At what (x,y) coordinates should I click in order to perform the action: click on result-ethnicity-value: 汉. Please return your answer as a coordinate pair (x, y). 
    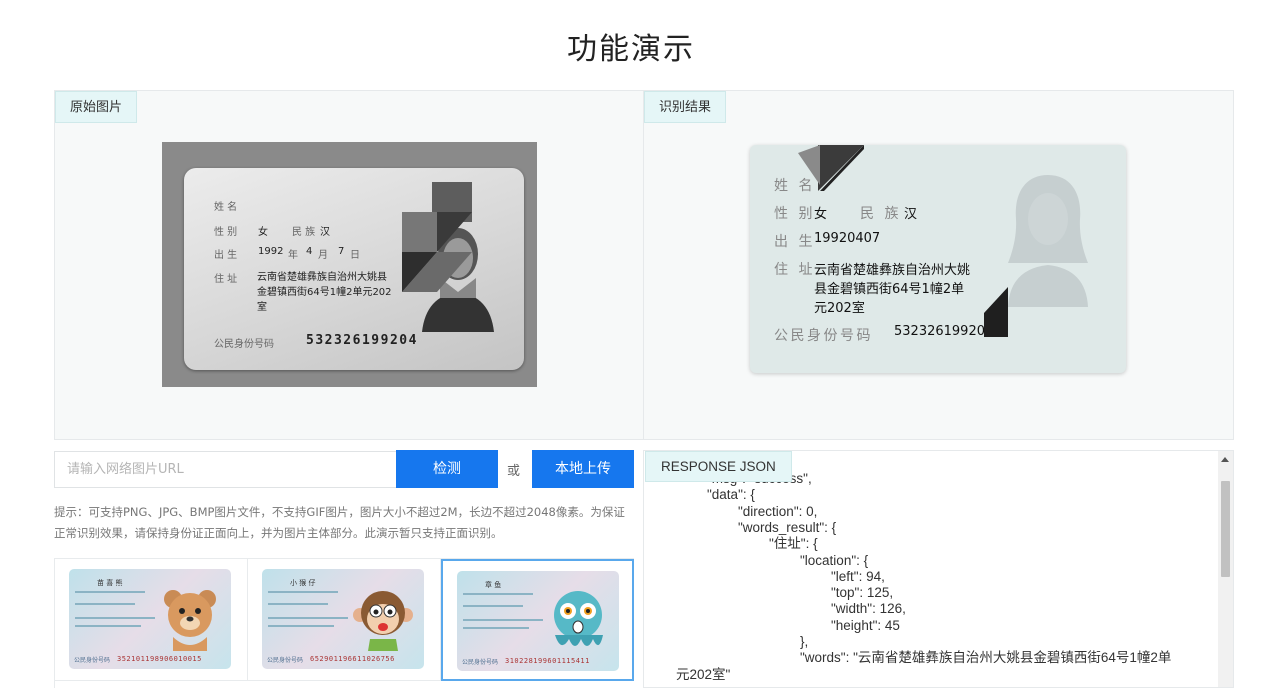
    Looking at the image, I should click on (911, 214).